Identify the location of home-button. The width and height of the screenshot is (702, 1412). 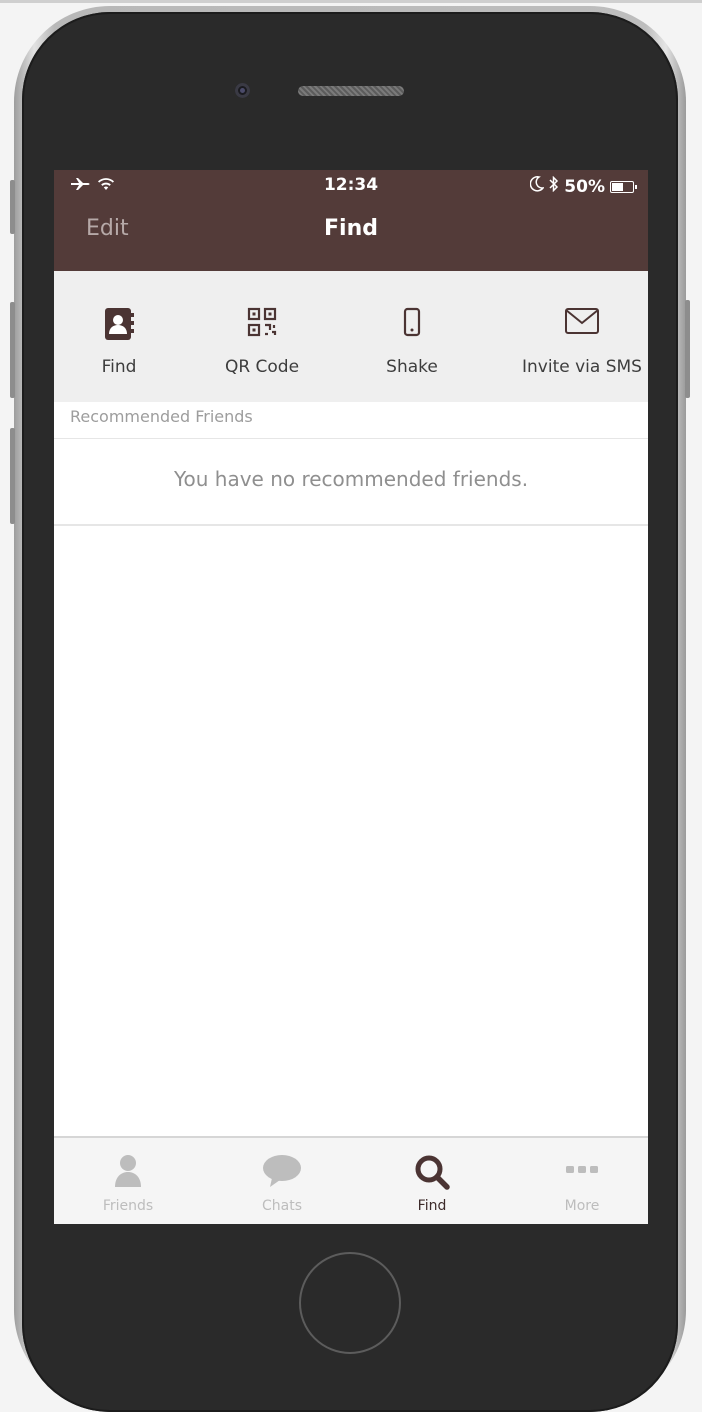
(350, 1303).